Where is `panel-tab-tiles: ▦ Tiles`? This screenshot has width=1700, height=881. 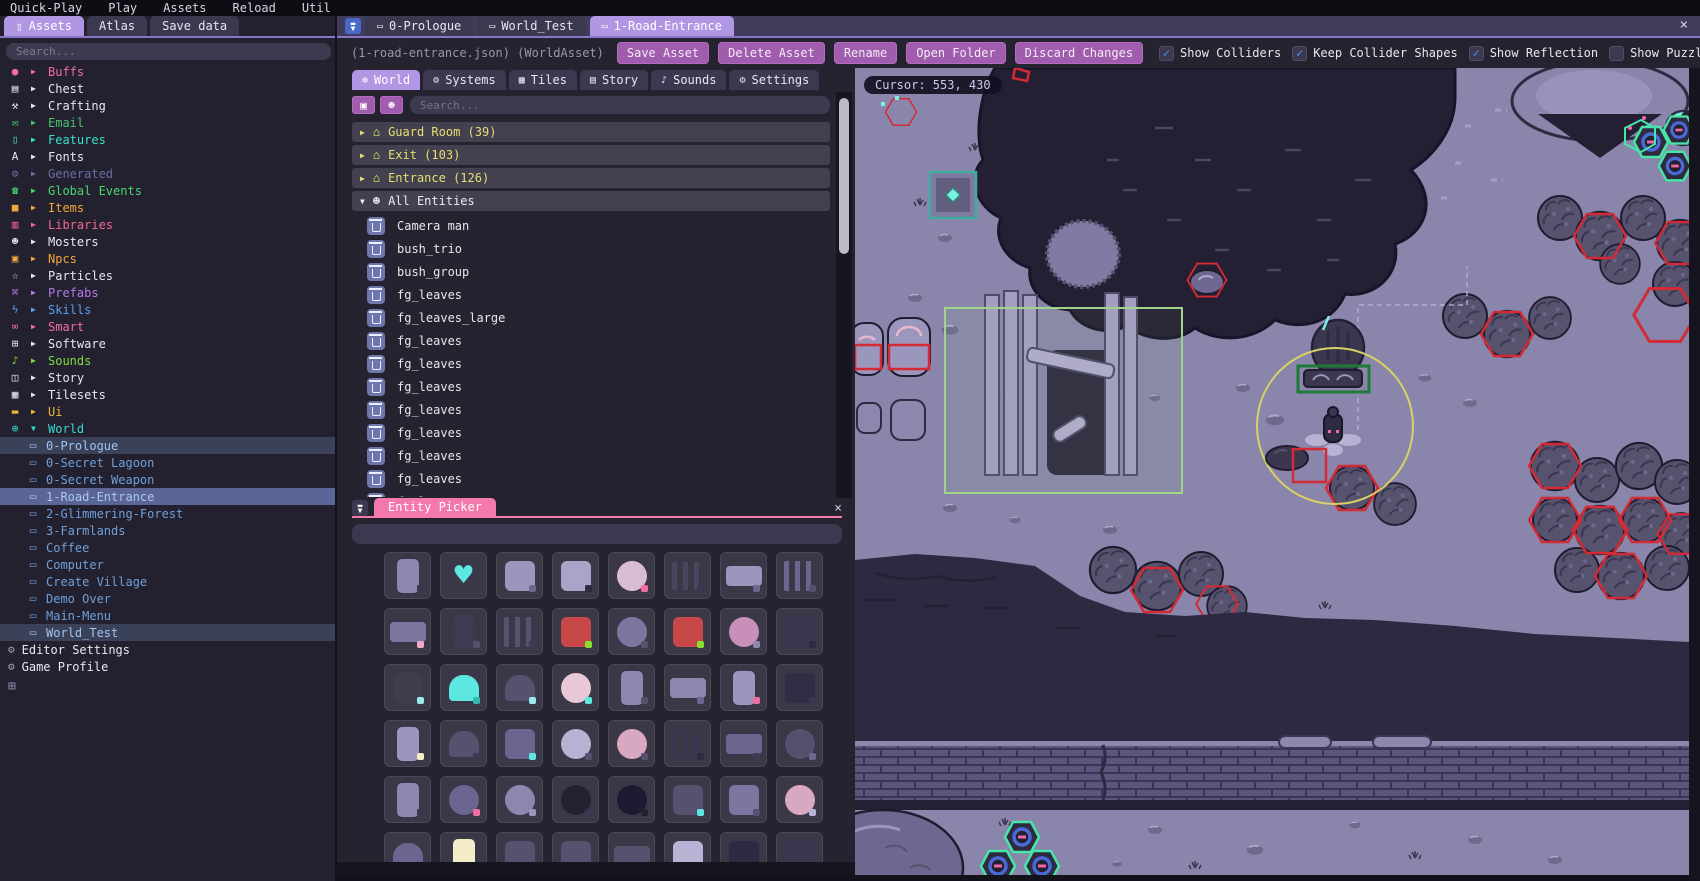 panel-tab-tiles: ▦ Tiles is located at coordinates (542, 80).